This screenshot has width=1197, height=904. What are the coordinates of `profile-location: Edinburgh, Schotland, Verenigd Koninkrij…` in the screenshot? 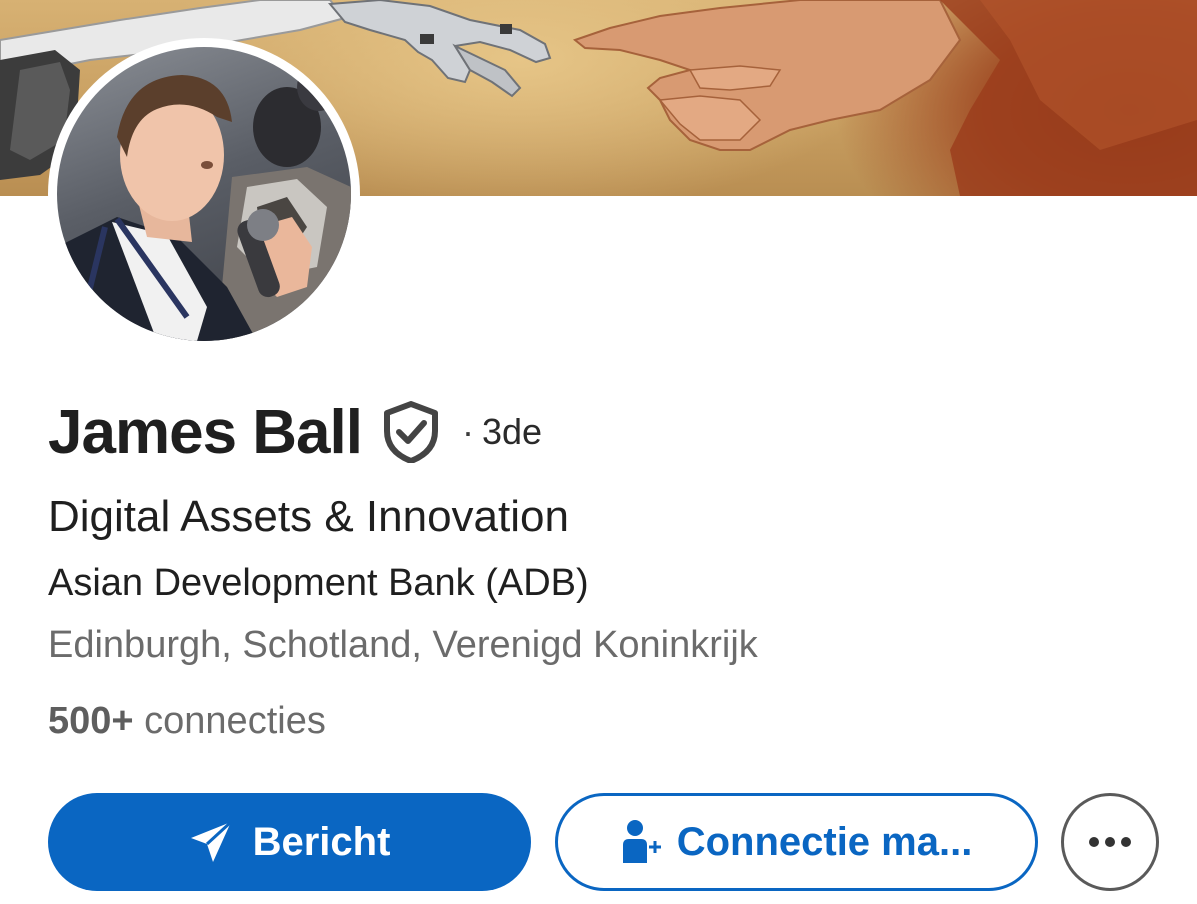 It's located at (403, 645).